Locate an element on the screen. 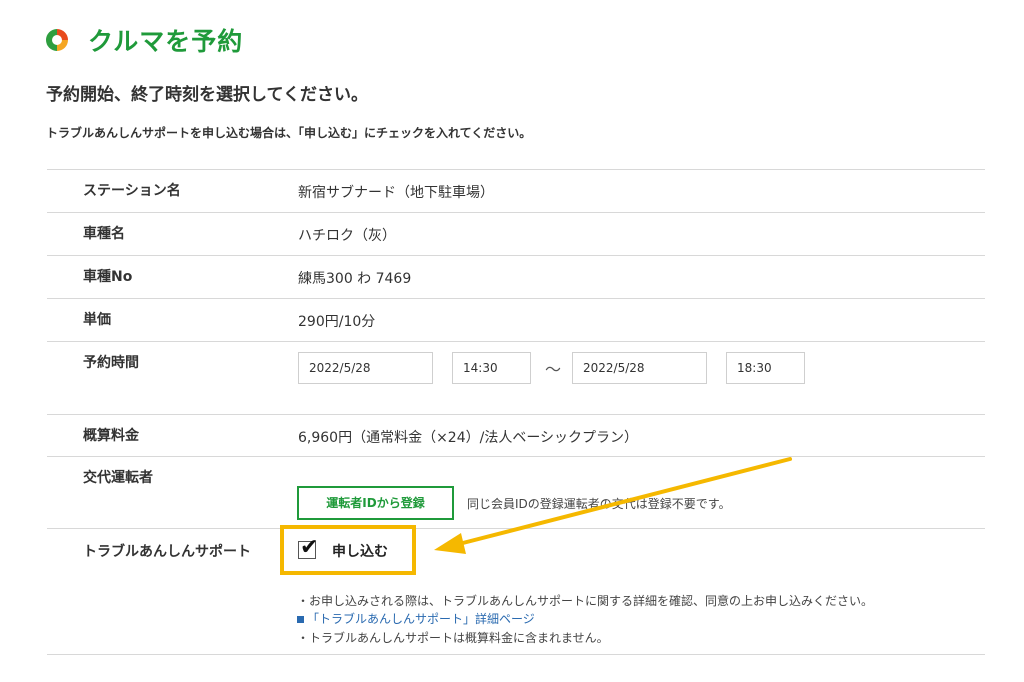 The height and width of the screenshot is (682, 1024). page-header: クルマを予約 is located at coordinates (144, 40).